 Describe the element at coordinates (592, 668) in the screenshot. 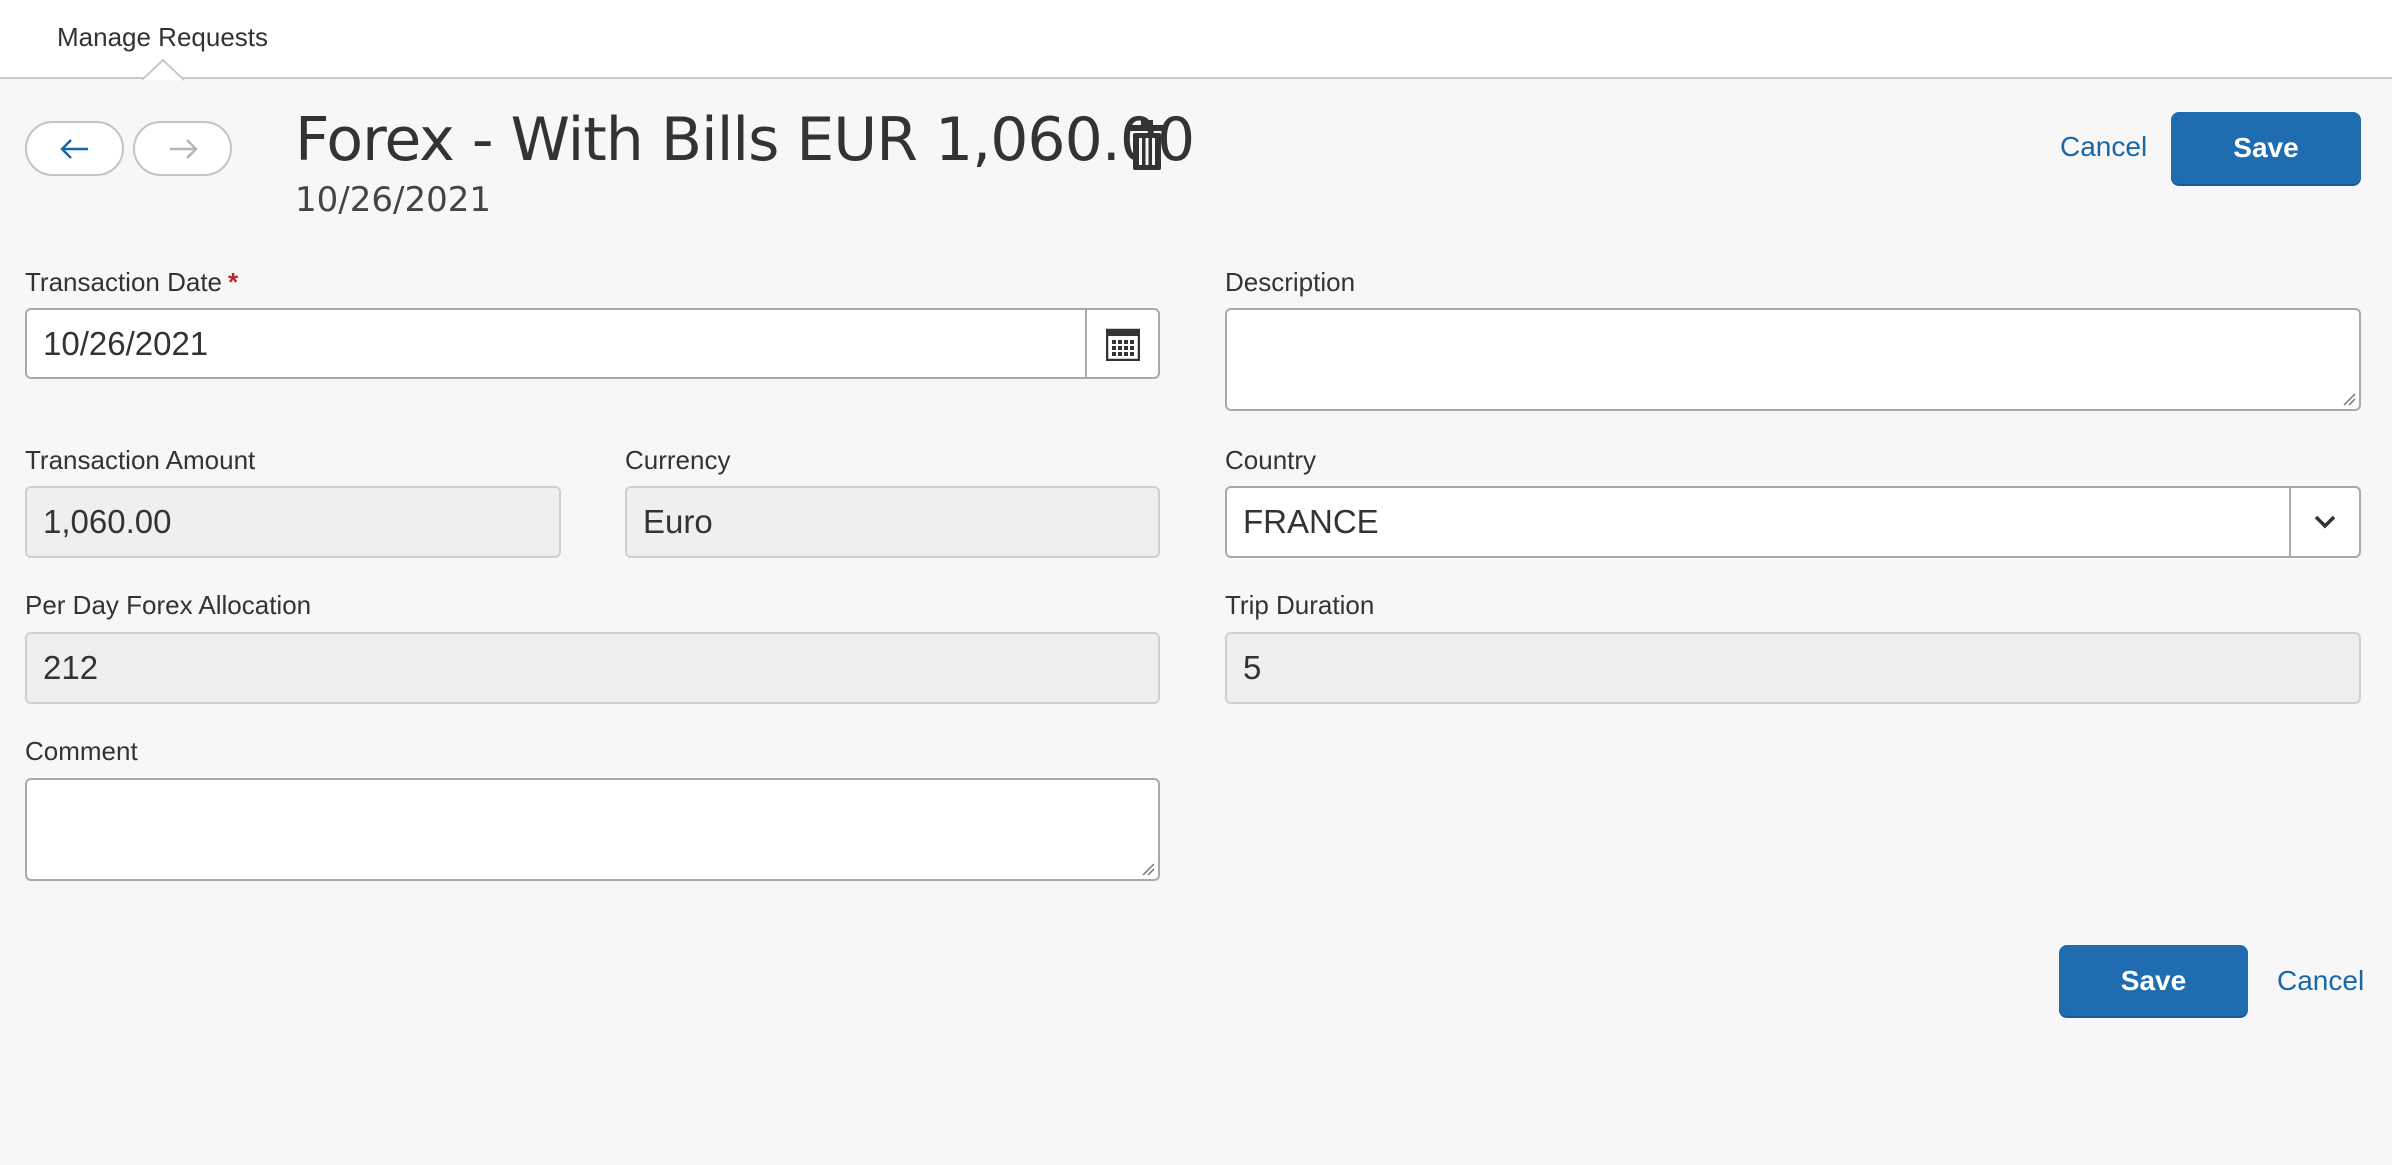

I see `per-day-forex-field: 212` at that location.